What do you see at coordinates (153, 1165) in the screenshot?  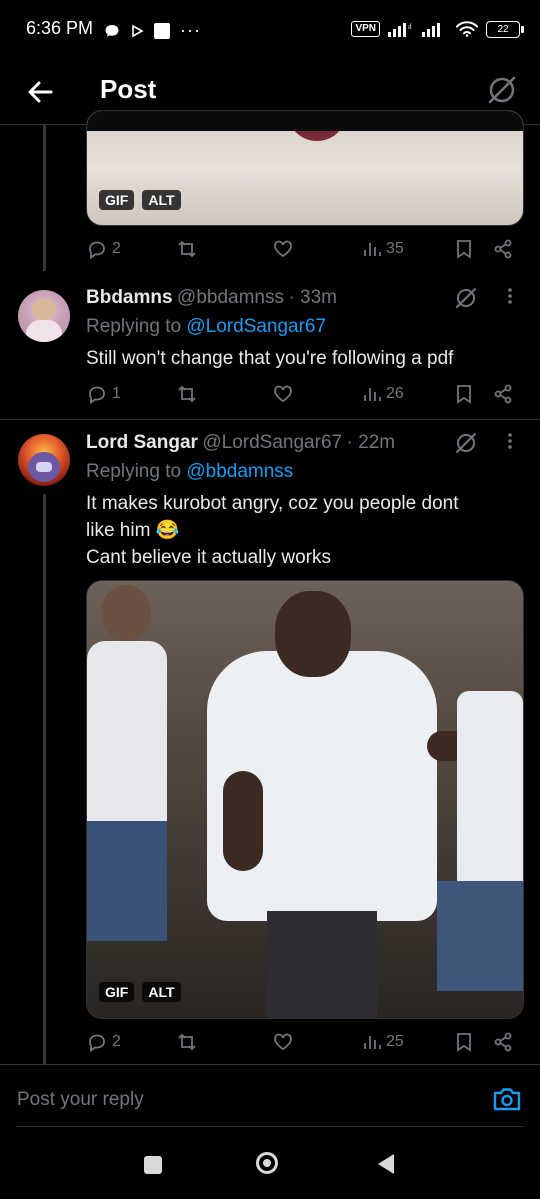 I see `recents-button` at bounding box center [153, 1165].